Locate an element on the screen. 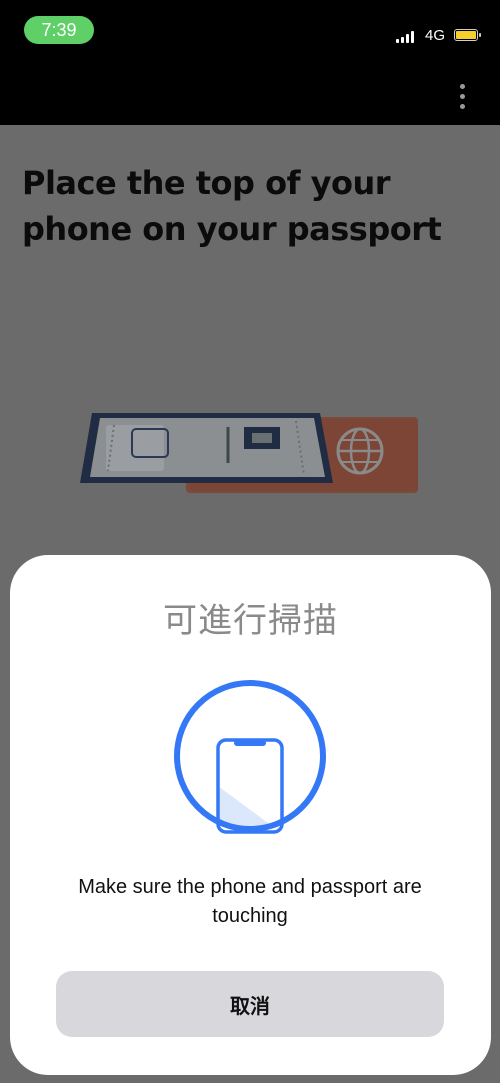 Image resolution: width=500 pixels, height=1083 pixels. phone-on-passport-illustration is located at coordinates (249, 453).